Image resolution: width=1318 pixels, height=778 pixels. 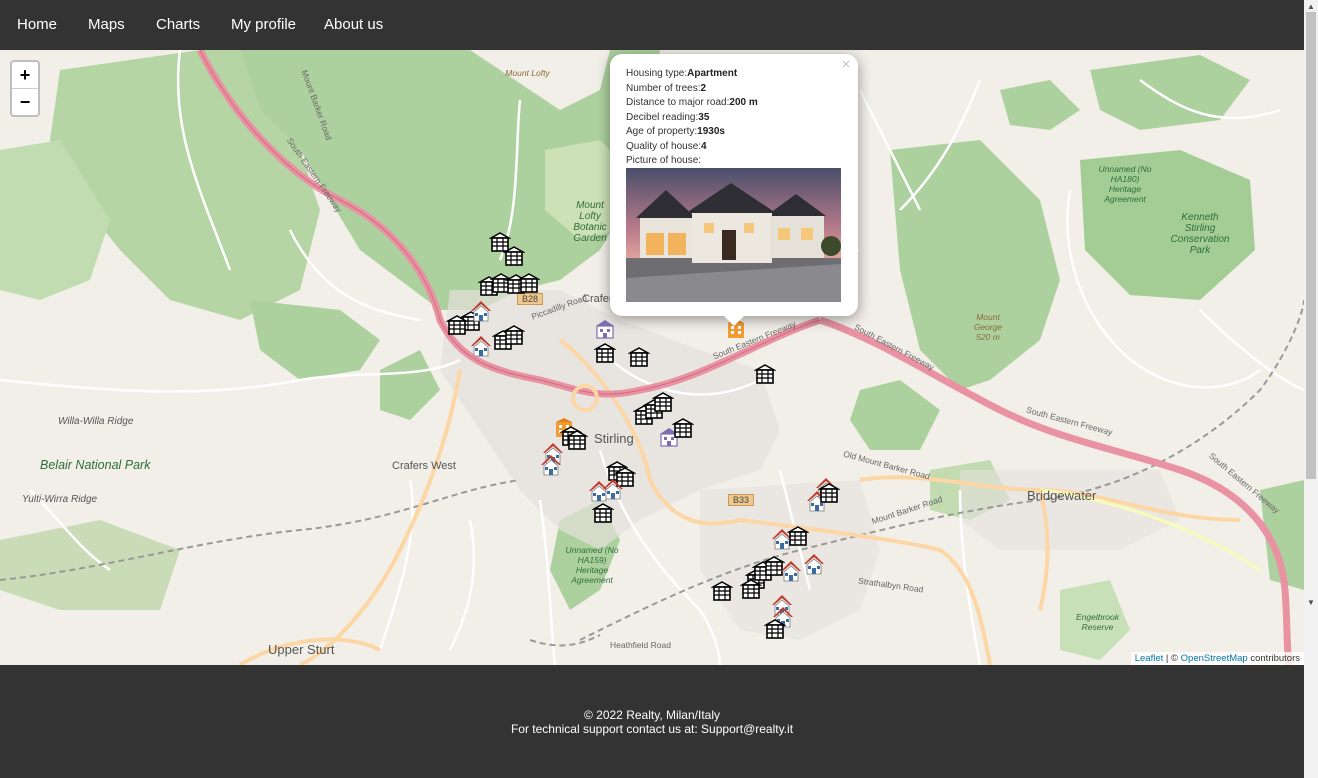 What do you see at coordinates (263, 25) in the screenshot?
I see `nav-my-profile: My profile` at bounding box center [263, 25].